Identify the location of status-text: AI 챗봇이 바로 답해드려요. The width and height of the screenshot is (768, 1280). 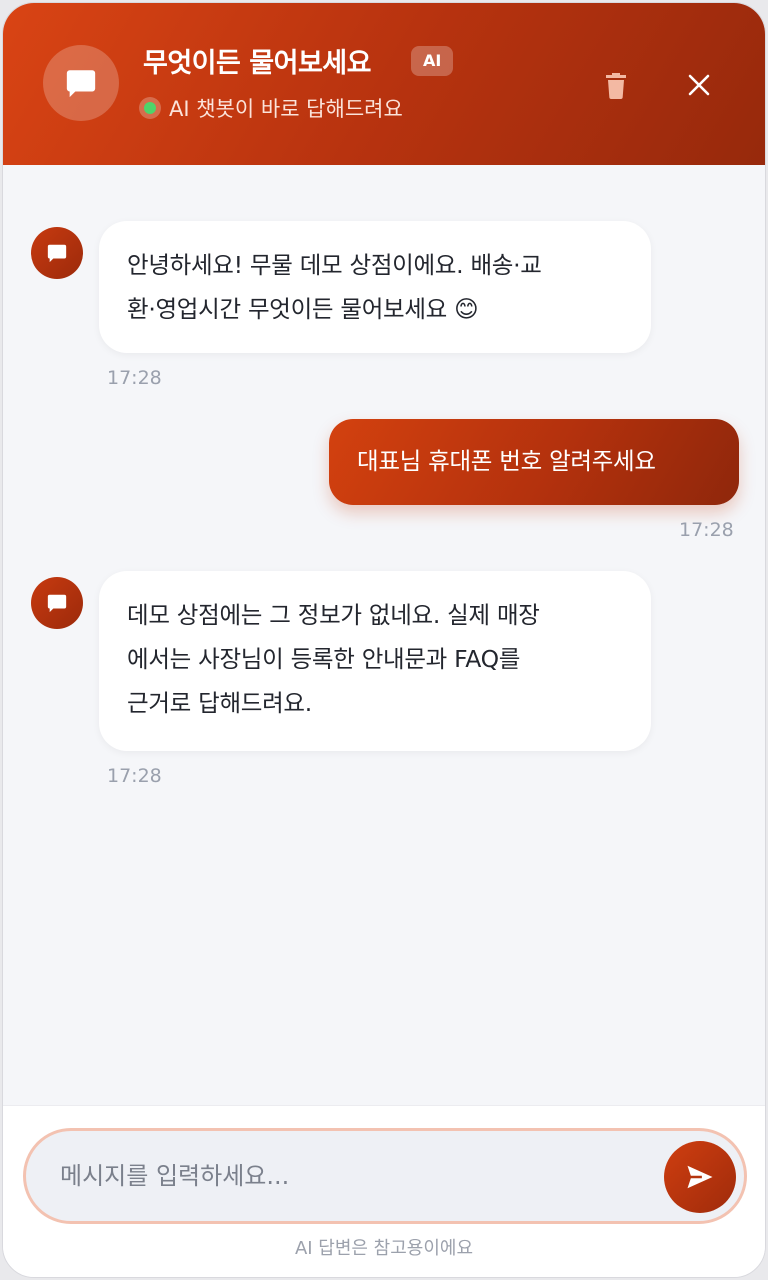
(286, 109).